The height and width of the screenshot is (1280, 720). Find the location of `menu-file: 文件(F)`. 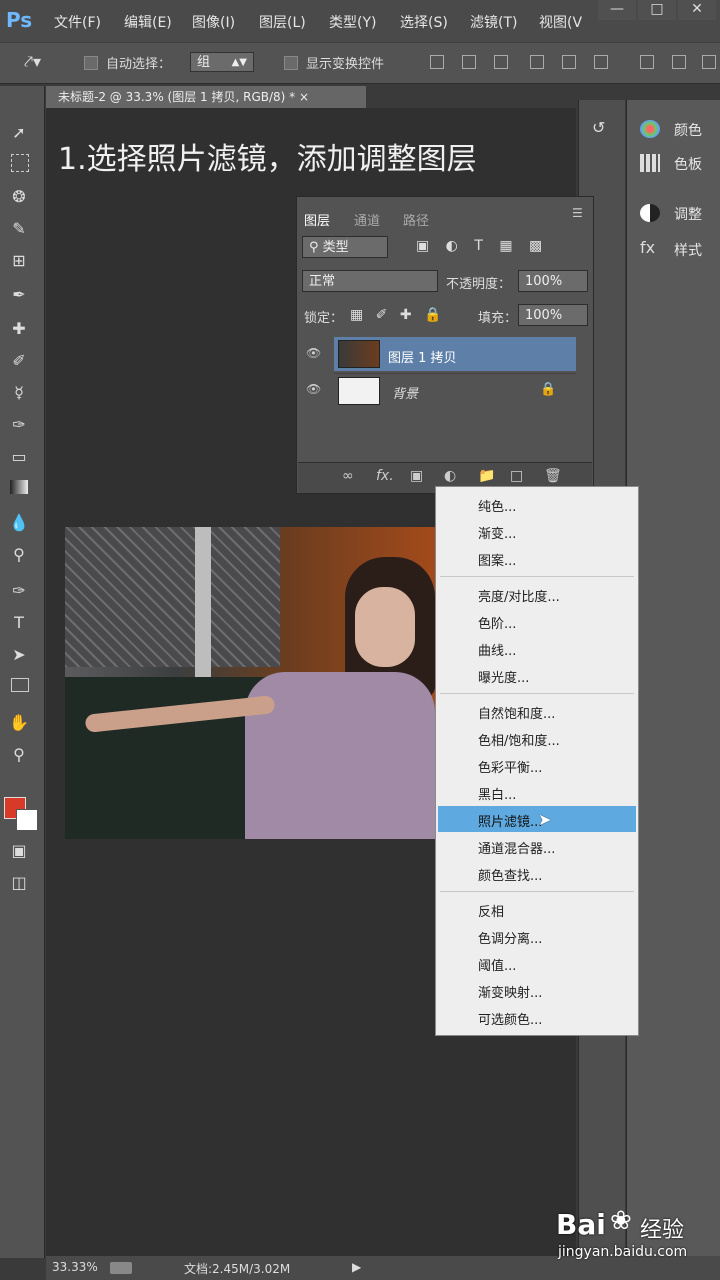

menu-file: 文件(F) is located at coordinates (77, 22).